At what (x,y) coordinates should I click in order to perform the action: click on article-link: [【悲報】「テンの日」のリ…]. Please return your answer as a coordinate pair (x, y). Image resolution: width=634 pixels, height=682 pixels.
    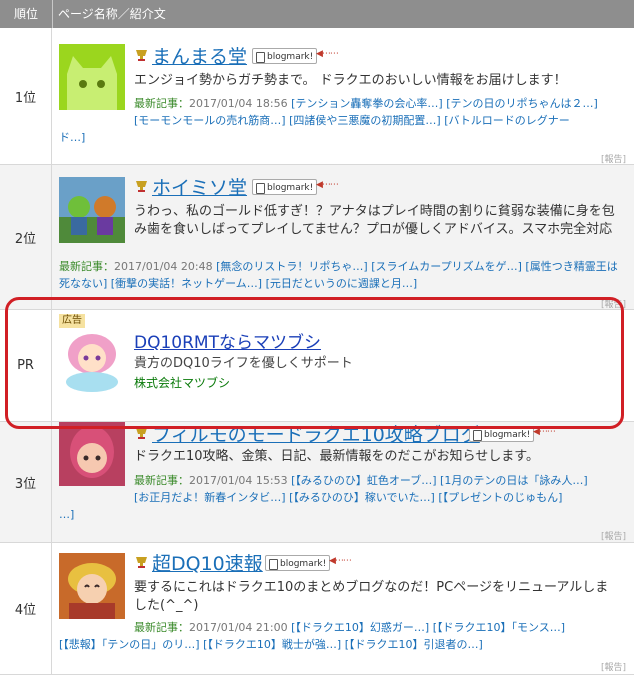
    Looking at the image, I should click on (129, 644).